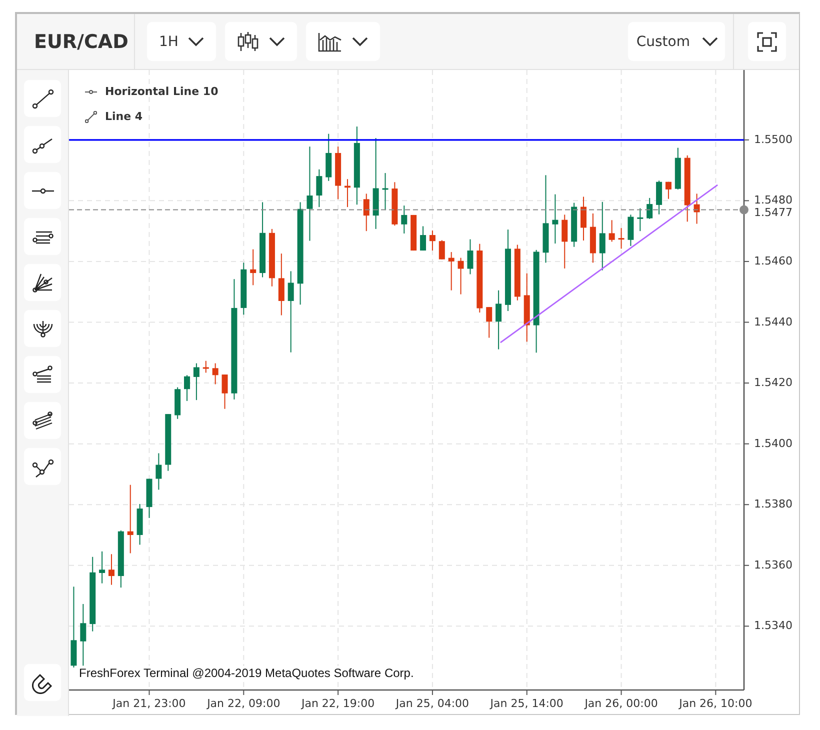 Image resolution: width=820 pixels, height=730 pixels. I want to click on parallel-tool-icon, so click(43, 421).